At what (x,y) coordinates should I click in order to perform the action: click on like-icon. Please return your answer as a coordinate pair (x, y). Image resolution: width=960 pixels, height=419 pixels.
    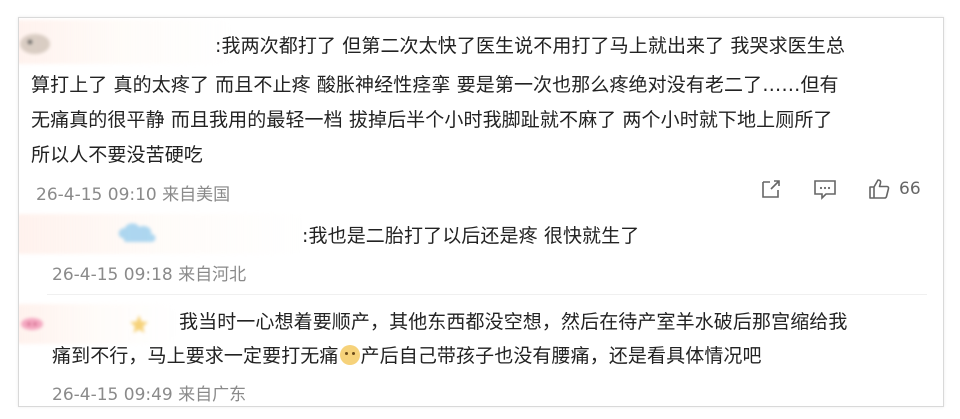
    Looking at the image, I should click on (879, 189).